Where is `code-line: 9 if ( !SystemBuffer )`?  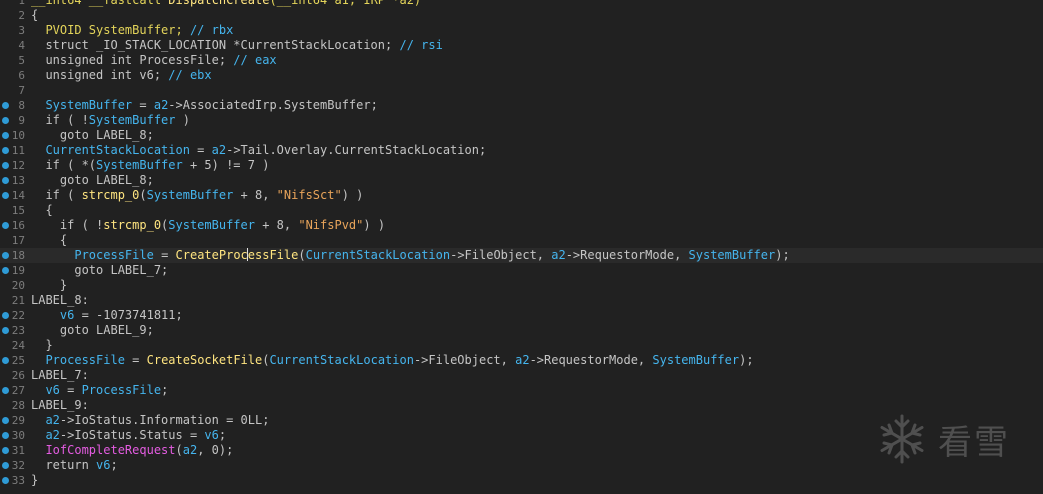
code-line: 9 if ( !SystemBuffer ) is located at coordinates (521, 120).